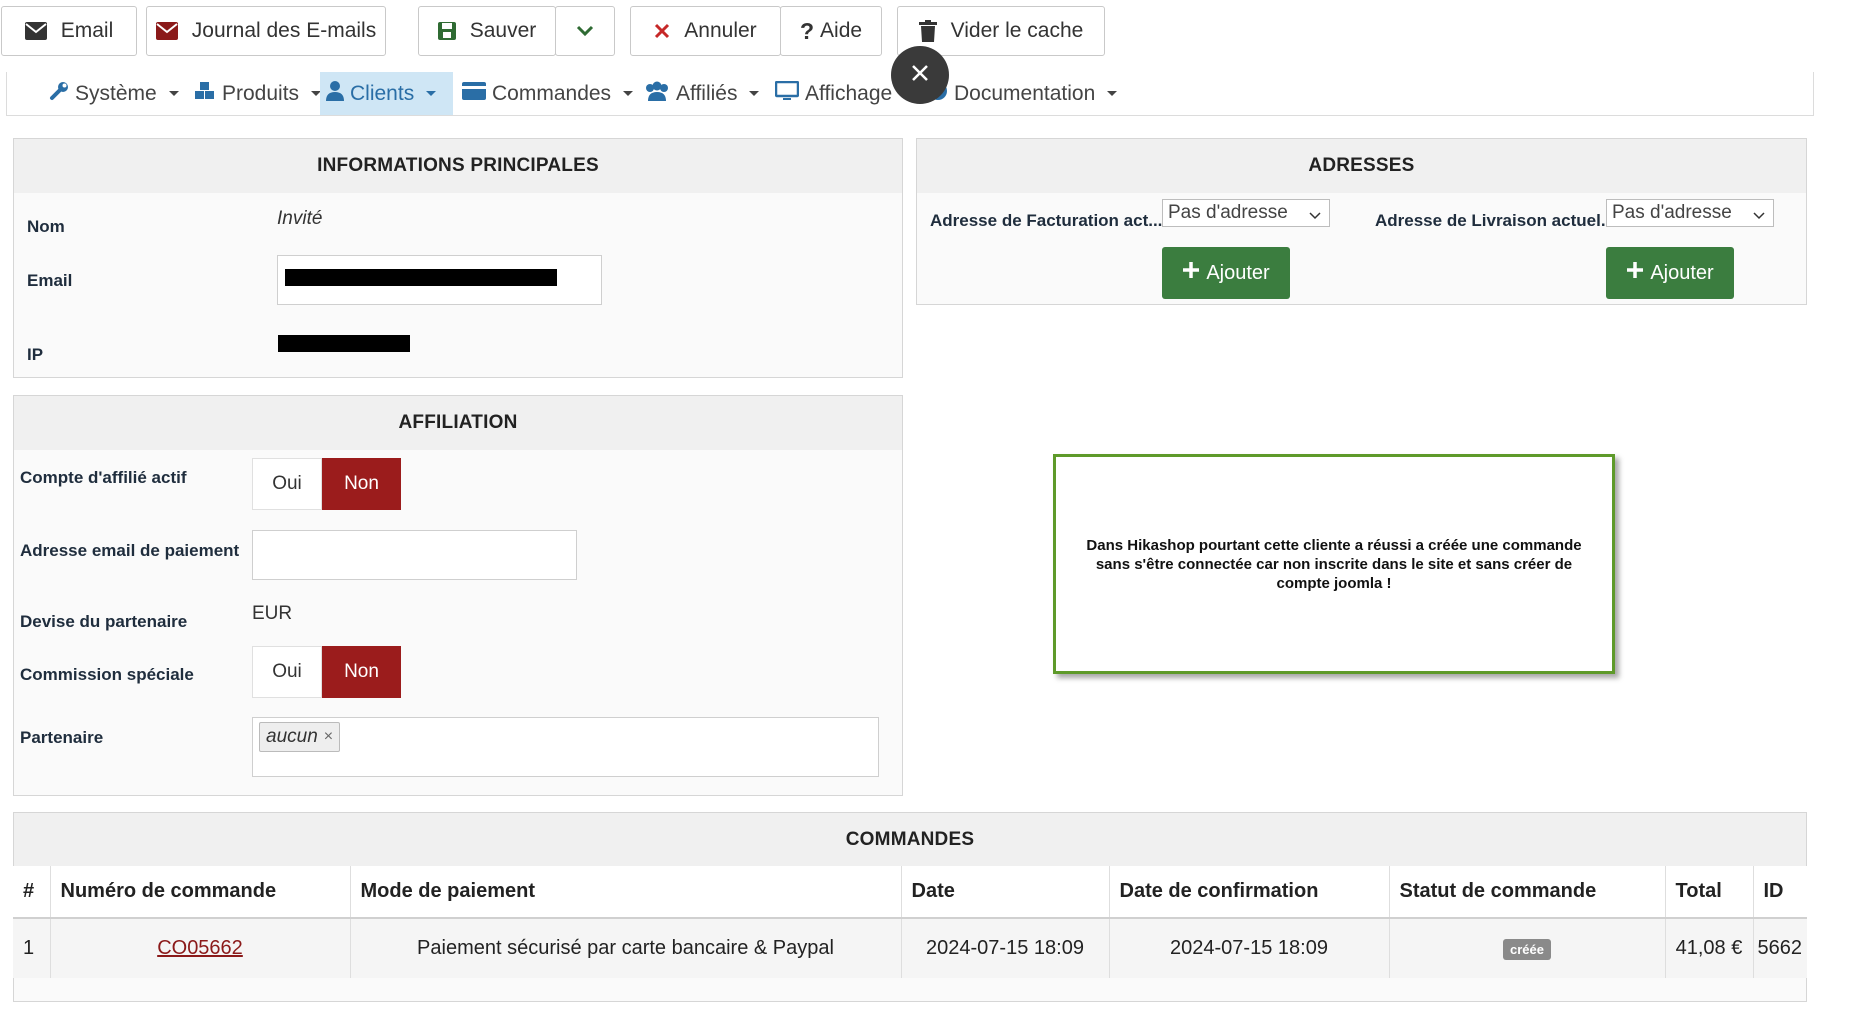 This screenshot has width=1850, height=1032. Describe the element at coordinates (927, 31) in the screenshot. I see `trash-icon` at that location.